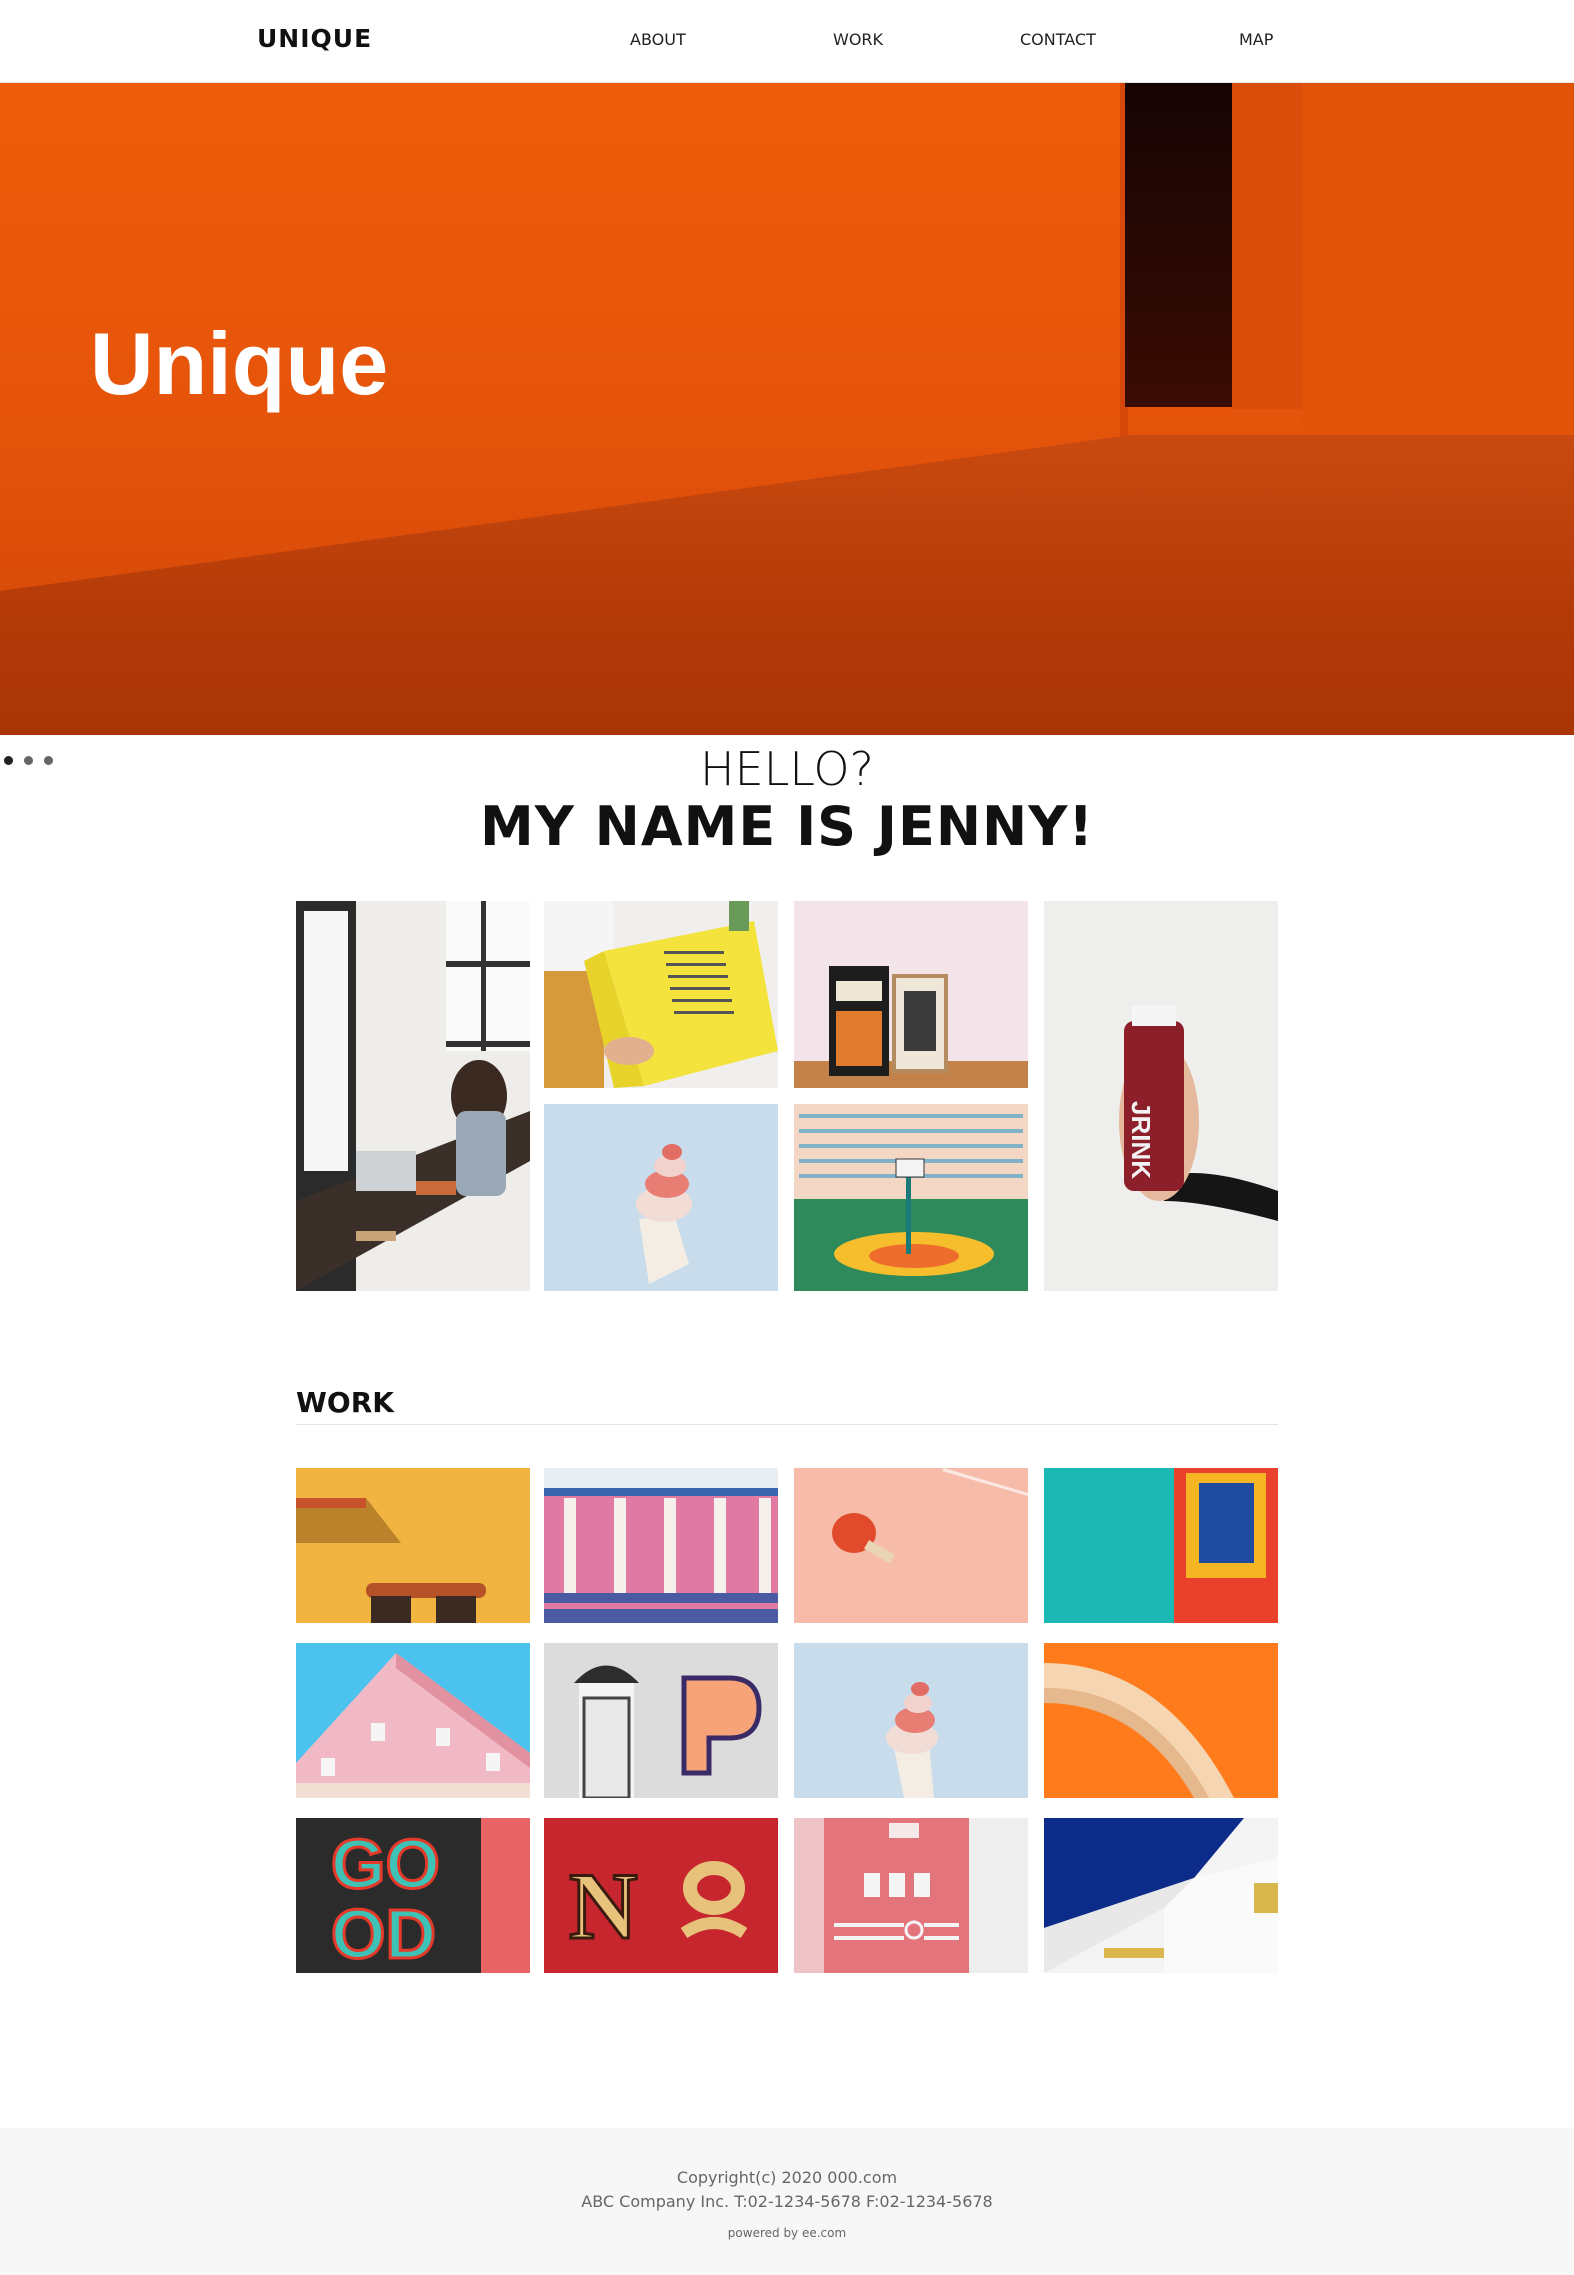  Describe the element at coordinates (239, 363) in the screenshot. I see `hero-title: Unique` at that location.